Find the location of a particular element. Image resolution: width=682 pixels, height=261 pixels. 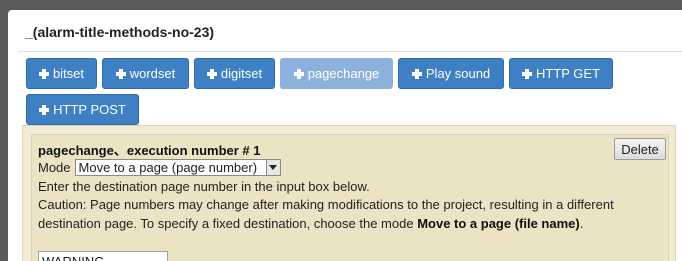

button-label: wordset is located at coordinates (152, 73).